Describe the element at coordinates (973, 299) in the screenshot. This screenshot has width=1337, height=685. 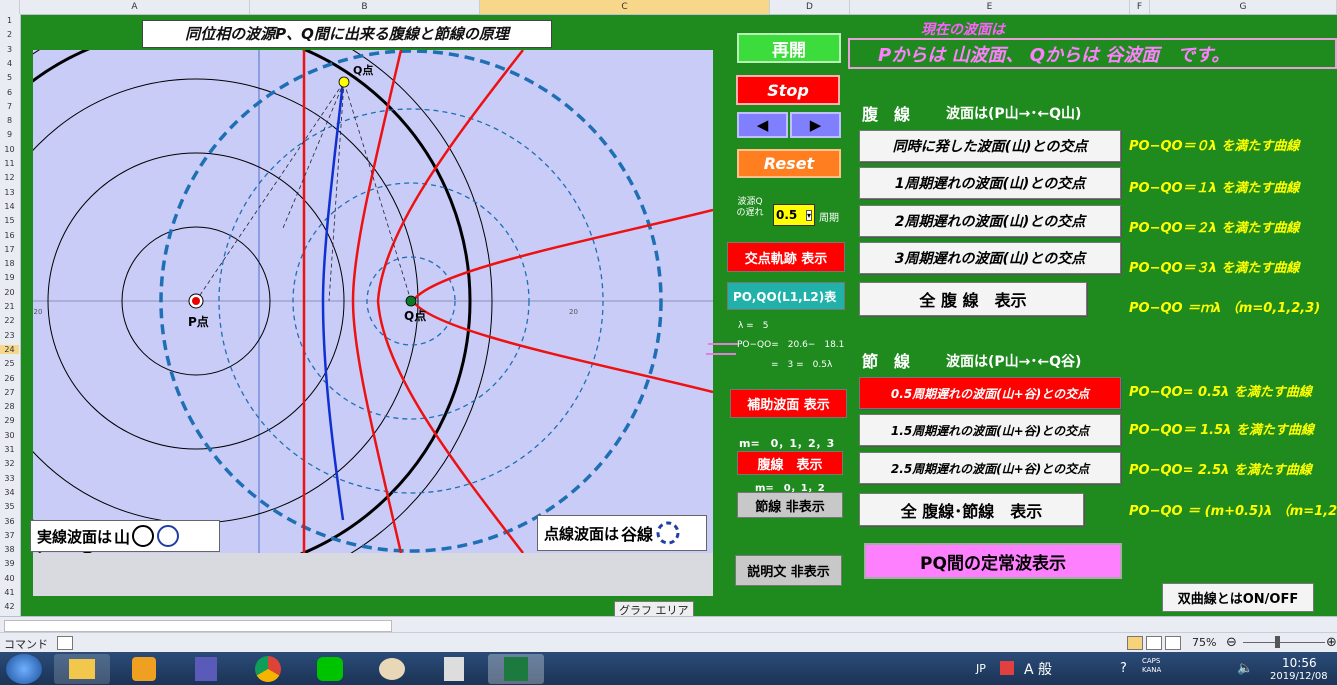
I see `all-antinode-button: 全 腹 線 表示` at that location.